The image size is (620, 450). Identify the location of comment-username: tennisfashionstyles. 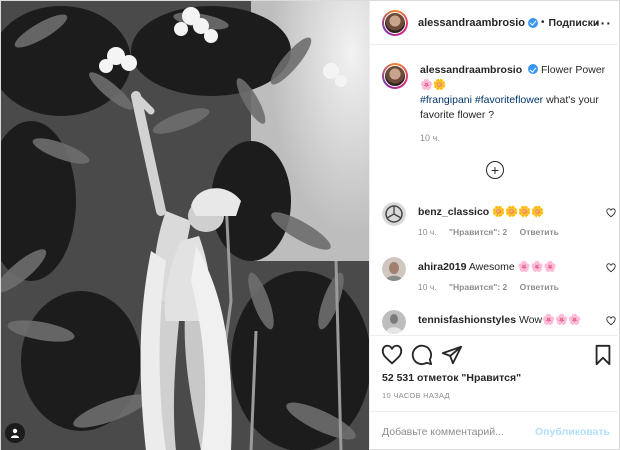
(467, 320).